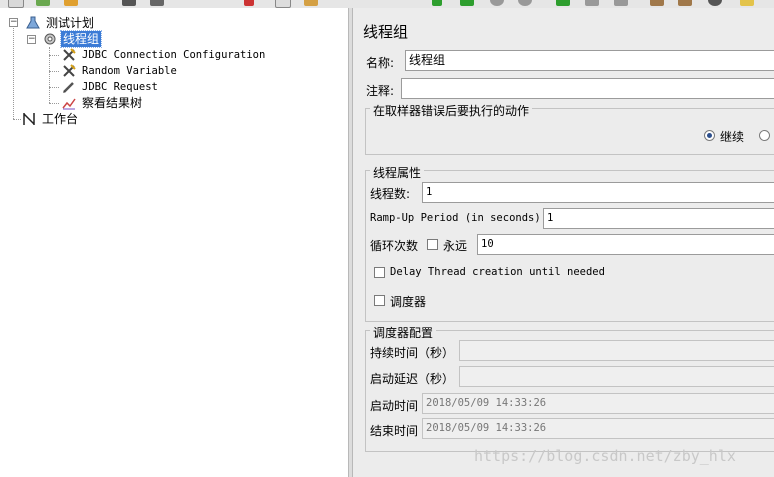 The image size is (774, 477). What do you see at coordinates (157, 3) in the screenshot?
I see `save-as-icon` at bounding box center [157, 3].